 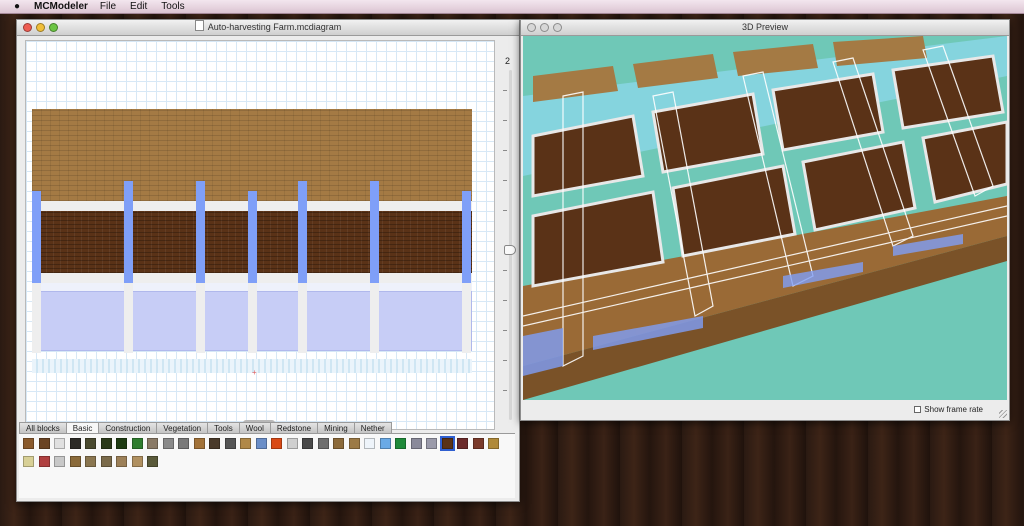 I want to click on tab-basic: Basic, so click(x=82, y=427).